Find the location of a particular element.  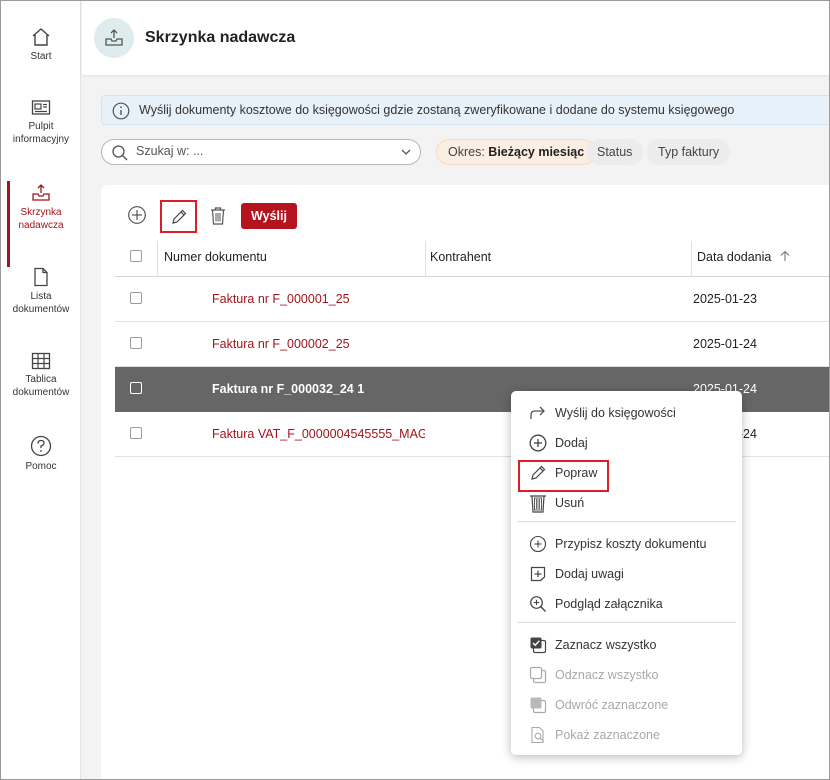

menu-item-attachment-preview: Podgląd załącznika is located at coordinates (596, 604).